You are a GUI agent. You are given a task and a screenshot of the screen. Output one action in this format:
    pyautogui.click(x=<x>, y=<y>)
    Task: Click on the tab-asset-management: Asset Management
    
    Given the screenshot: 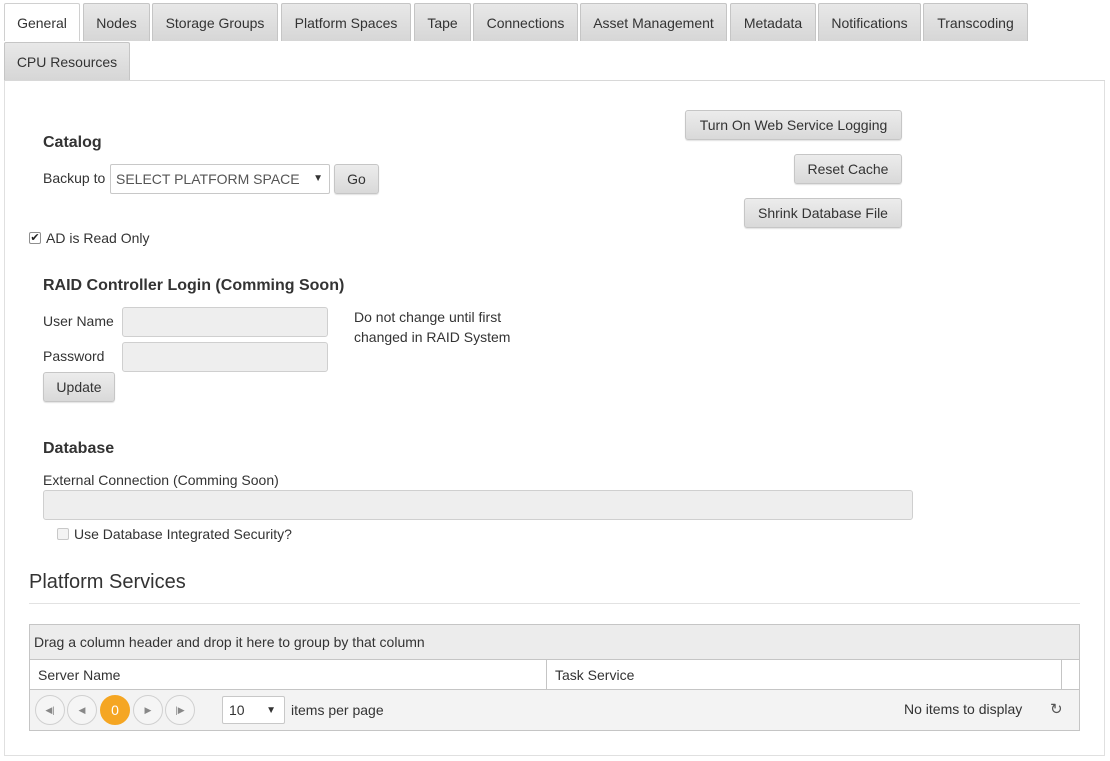 What is the action you would take?
    pyautogui.click(x=653, y=22)
    